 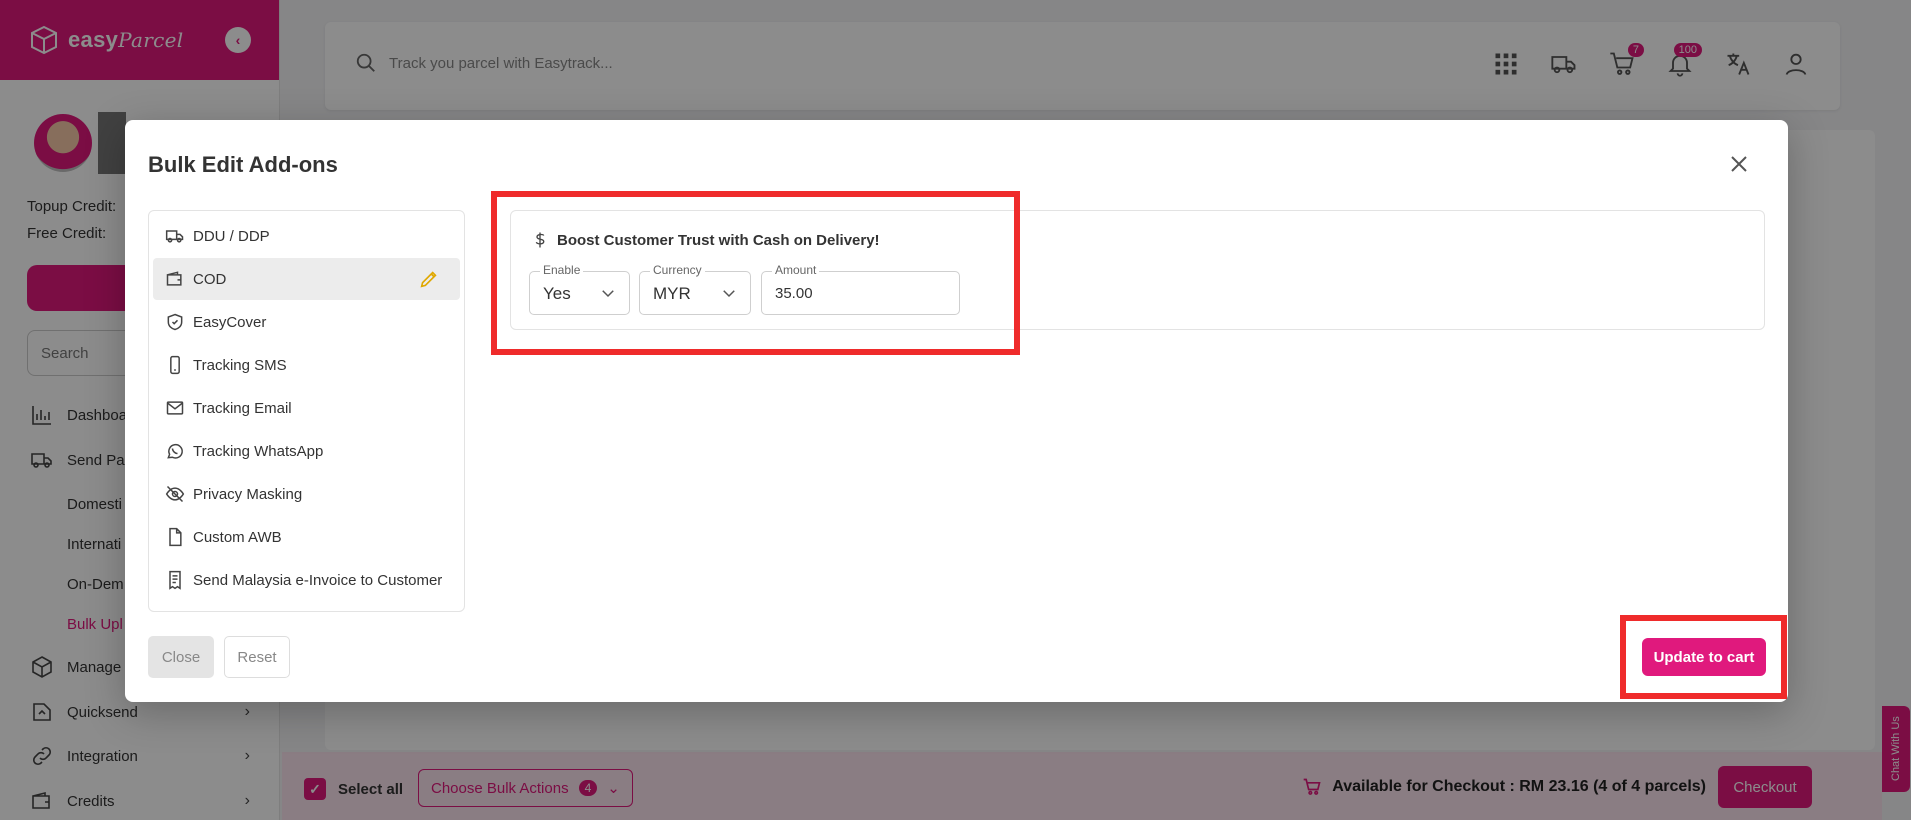 What do you see at coordinates (240, 365) in the screenshot?
I see `addon-label: Tracking SMS` at bounding box center [240, 365].